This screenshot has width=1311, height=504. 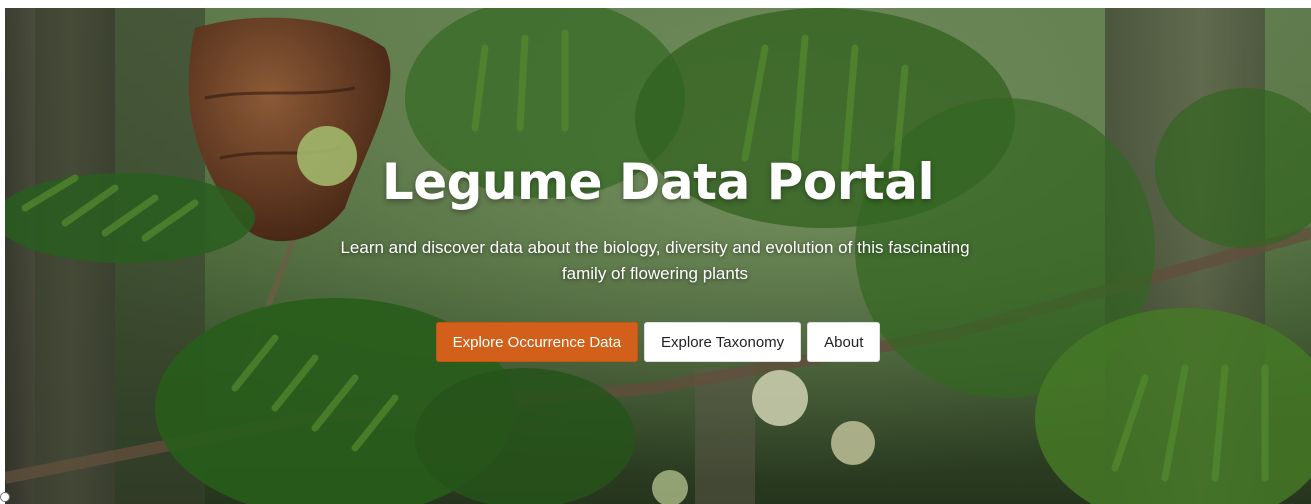 I want to click on about-button: About, so click(x=844, y=342).